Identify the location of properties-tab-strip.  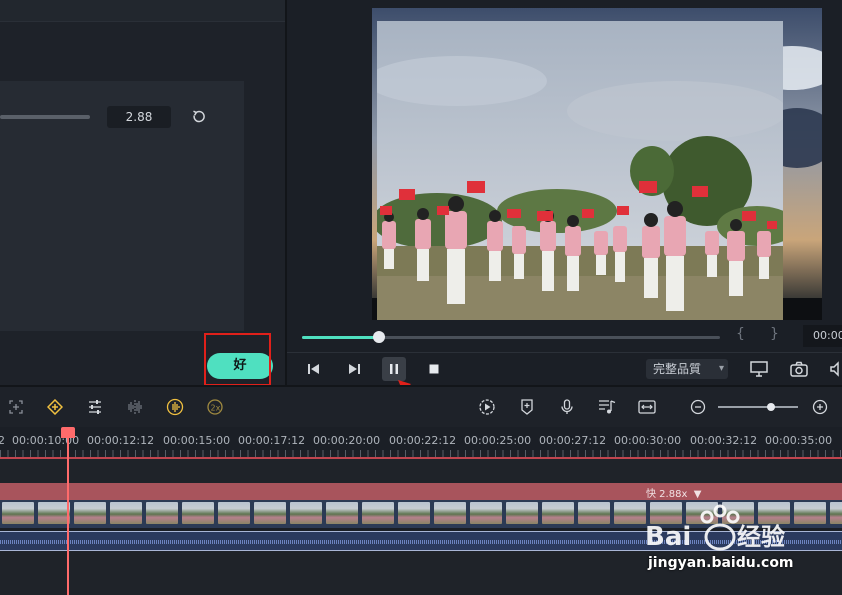
(142, 11).